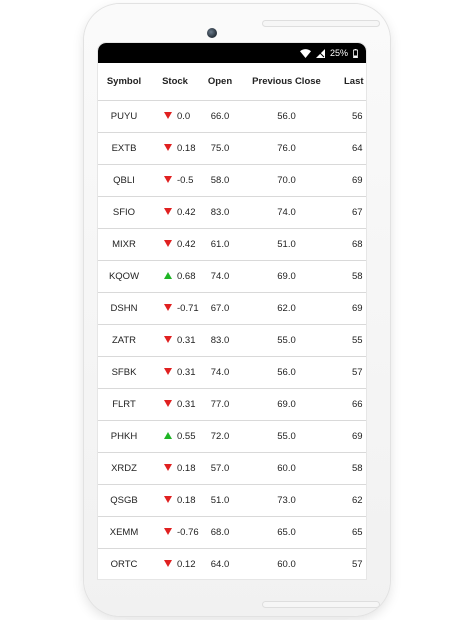 This screenshot has width=474, height=620. I want to click on cell-symbol: MIXR, so click(124, 244).